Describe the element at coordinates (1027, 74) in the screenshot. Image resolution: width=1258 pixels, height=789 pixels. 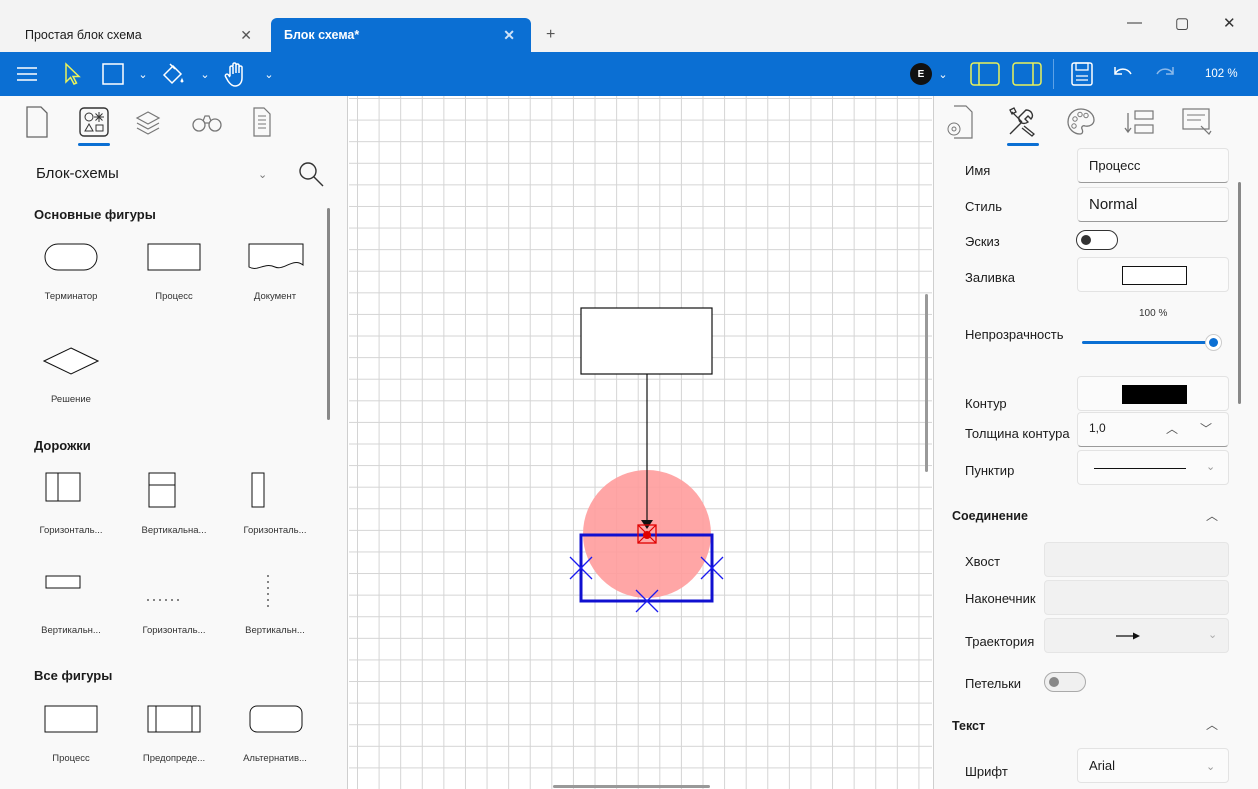
I see `right-panel-toggle-icon` at that location.